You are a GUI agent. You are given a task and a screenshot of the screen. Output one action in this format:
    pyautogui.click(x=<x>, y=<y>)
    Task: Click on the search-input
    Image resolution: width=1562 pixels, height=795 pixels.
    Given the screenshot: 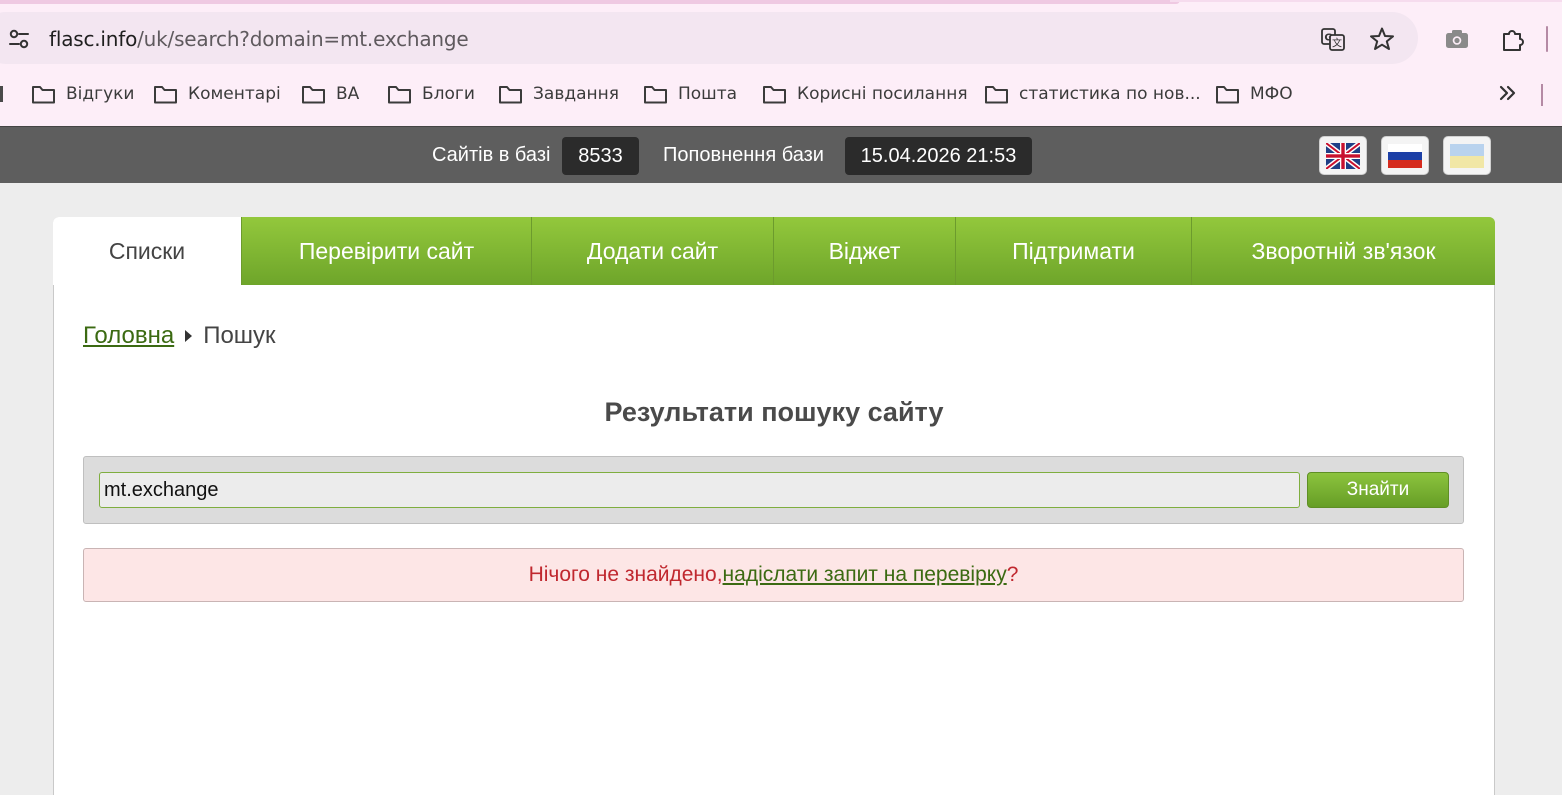 What is the action you would take?
    pyautogui.click(x=699, y=490)
    